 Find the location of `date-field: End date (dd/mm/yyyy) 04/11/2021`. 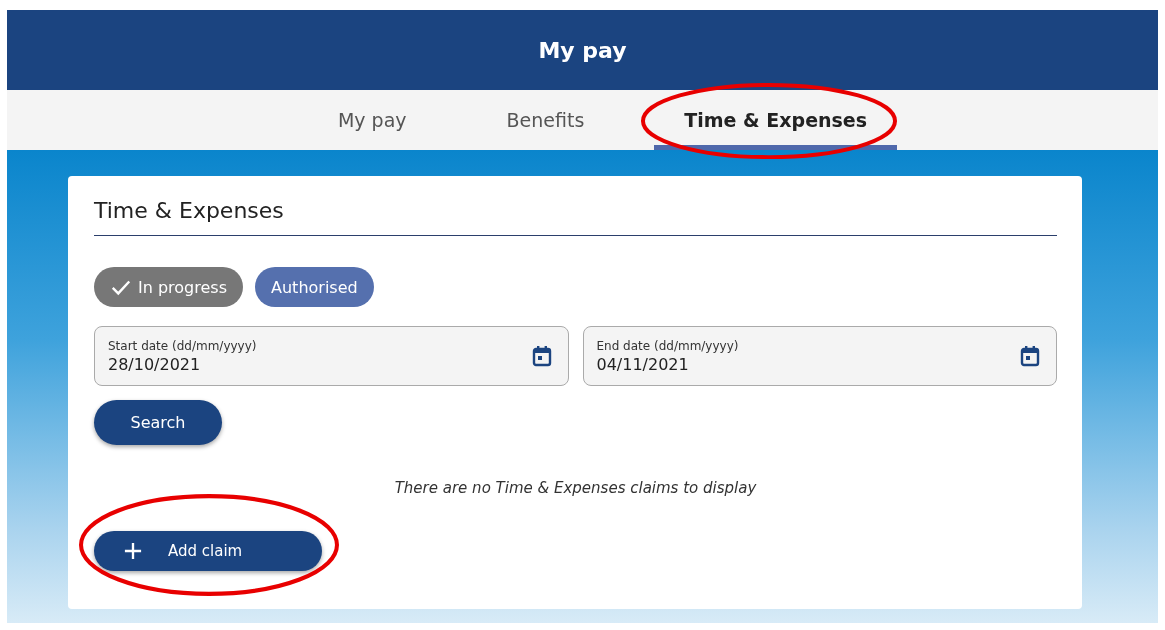

date-field: End date (dd/mm/yyyy) 04/11/2021 is located at coordinates (819, 356).